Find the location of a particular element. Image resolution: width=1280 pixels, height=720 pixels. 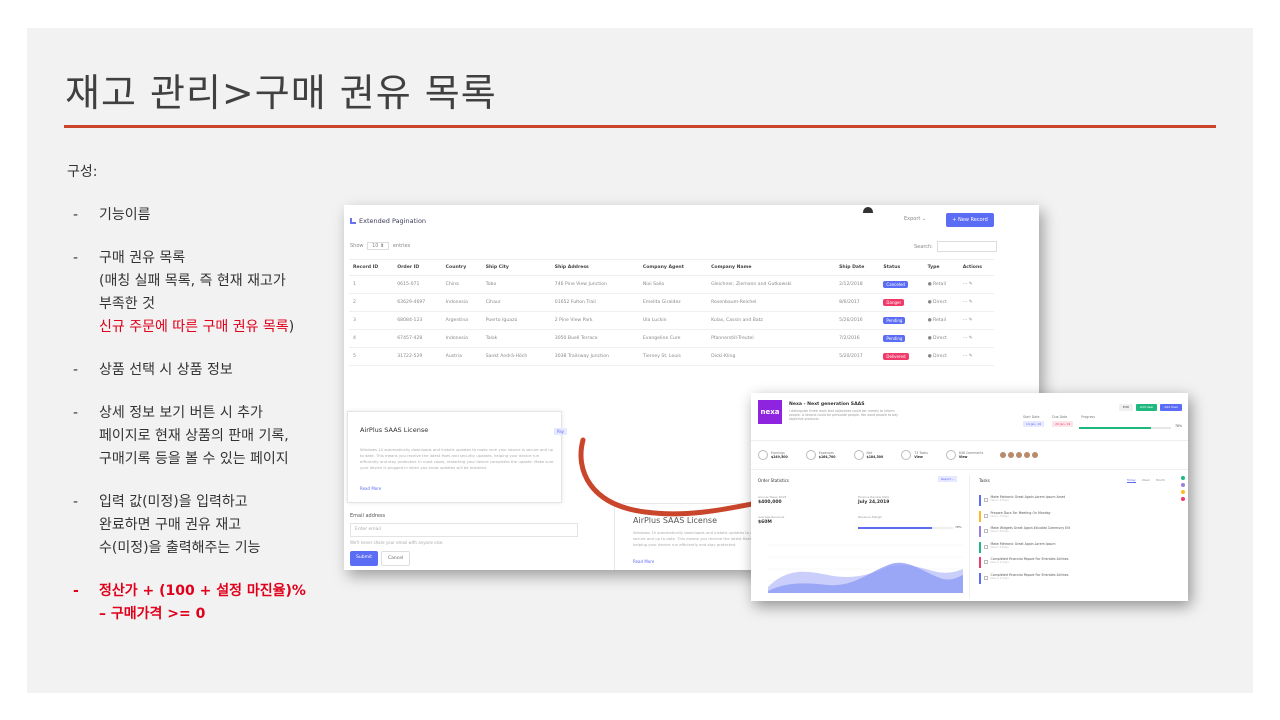

cell-order: 63629-4697 is located at coordinates (417, 302).